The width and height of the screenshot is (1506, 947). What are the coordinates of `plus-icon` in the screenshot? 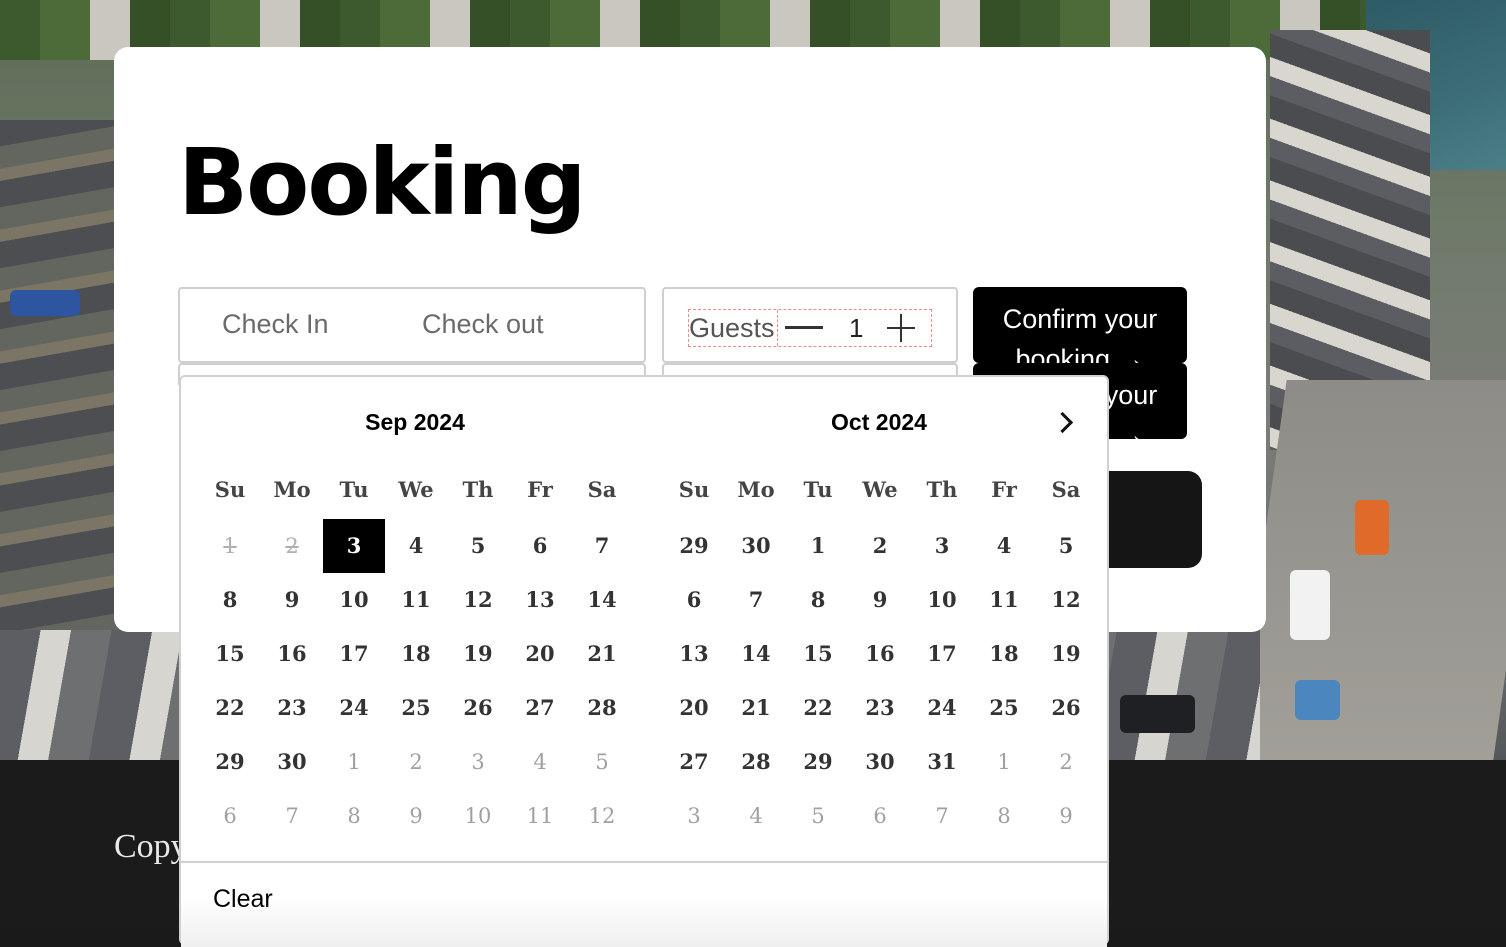 It's located at (901, 328).